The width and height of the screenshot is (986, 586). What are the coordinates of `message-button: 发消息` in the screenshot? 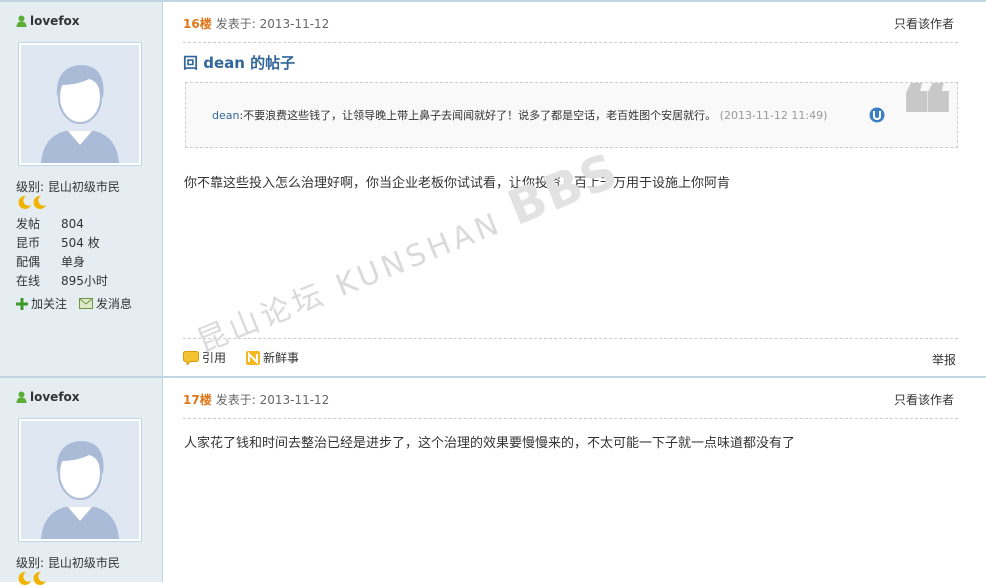 It's located at (105, 303).